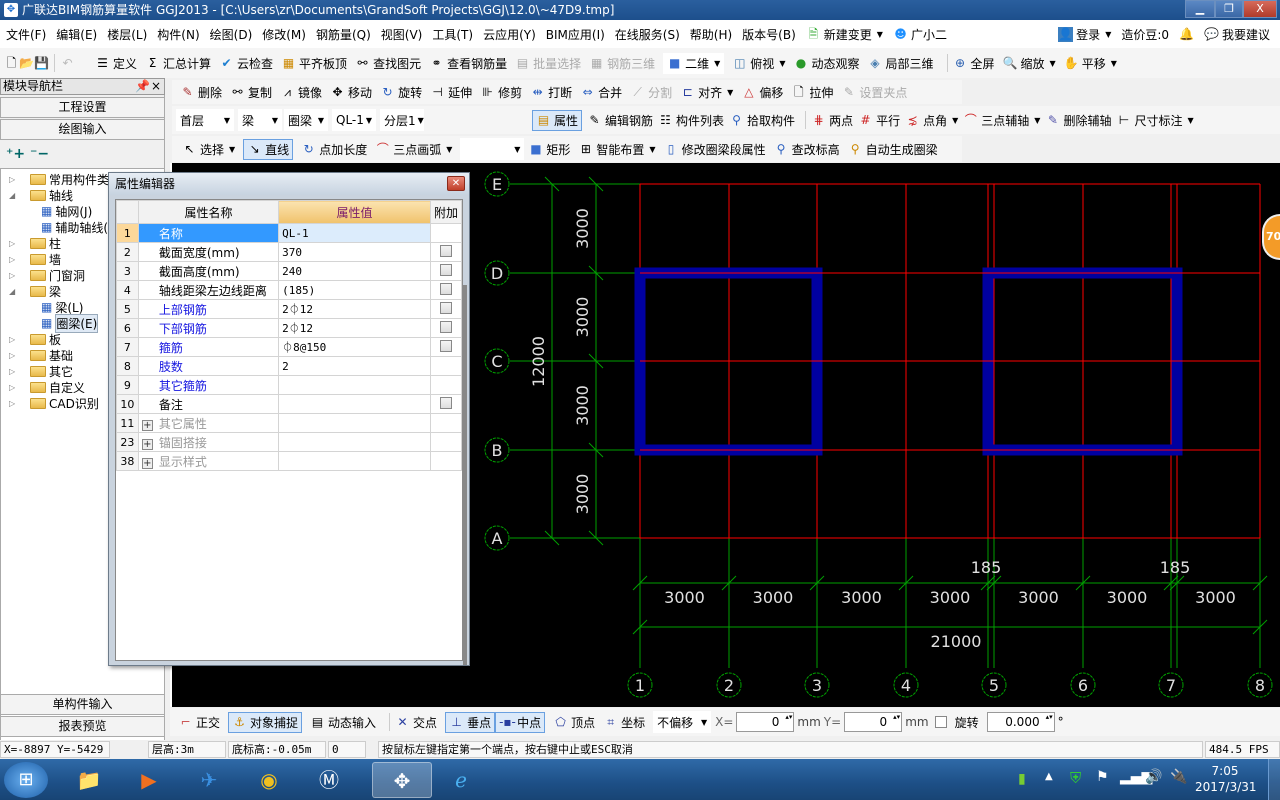  What do you see at coordinates (354, 233) in the screenshot?
I see `property-value: QL-1` at bounding box center [354, 233].